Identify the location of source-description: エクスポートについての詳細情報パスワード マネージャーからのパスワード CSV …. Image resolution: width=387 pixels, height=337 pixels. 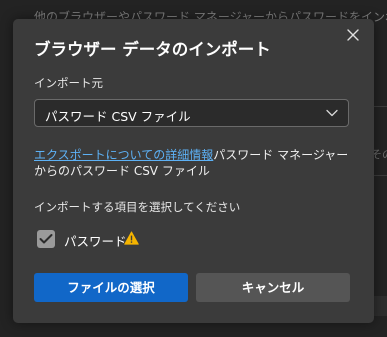
(193, 163).